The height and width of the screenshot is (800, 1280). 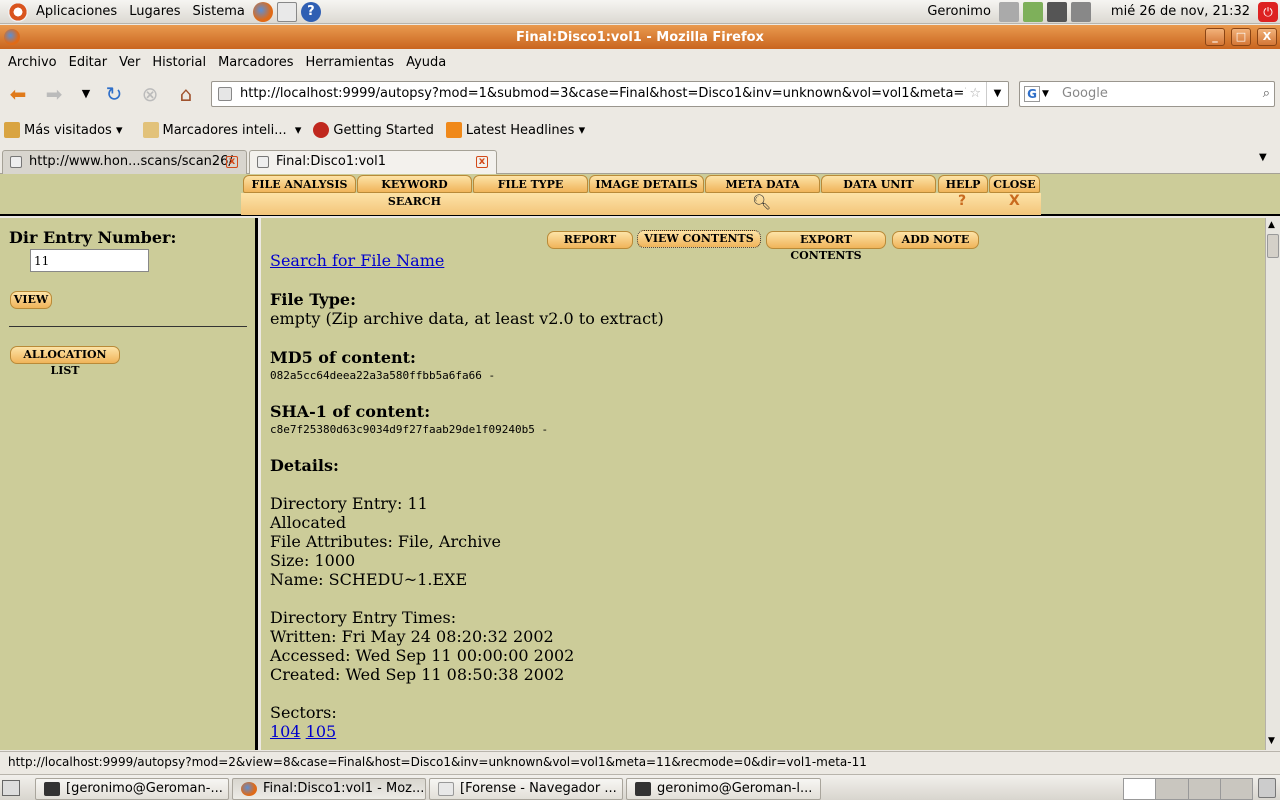 What do you see at coordinates (89, 260) in the screenshot?
I see `dir-entry-input` at bounding box center [89, 260].